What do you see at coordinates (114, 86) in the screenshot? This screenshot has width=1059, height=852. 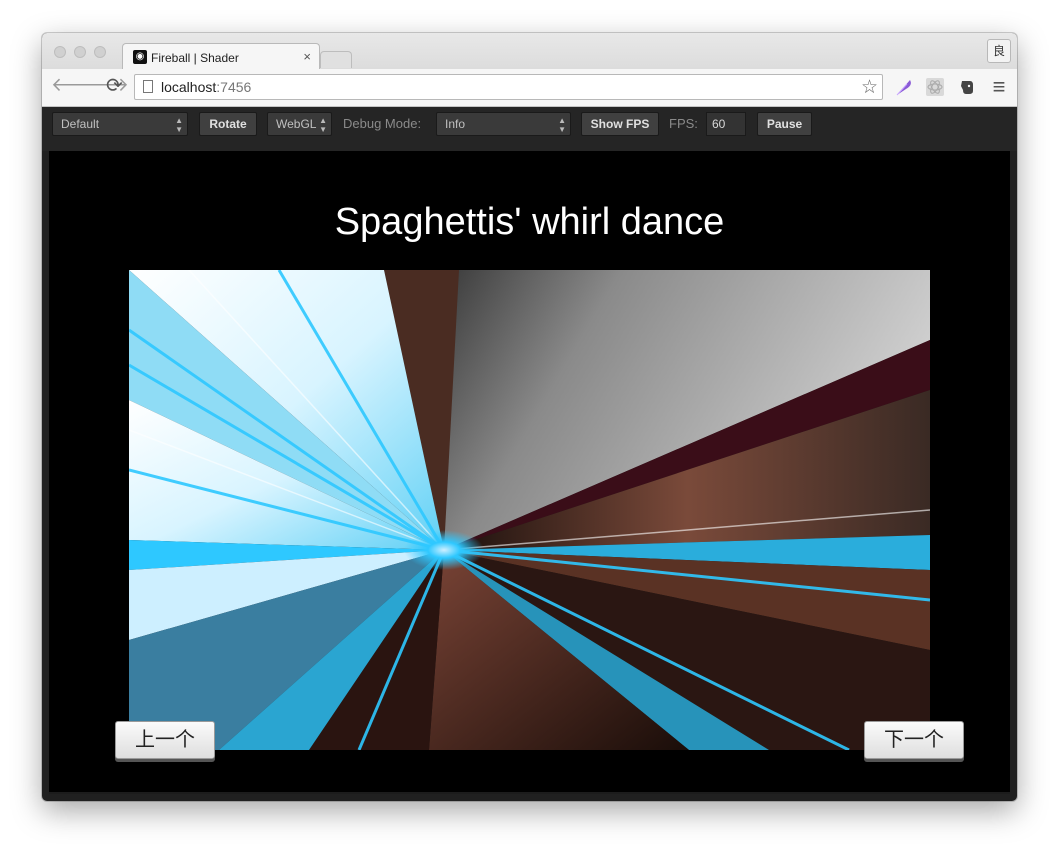 I see `reload-icon: ⟳` at bounding box center [114, 86].